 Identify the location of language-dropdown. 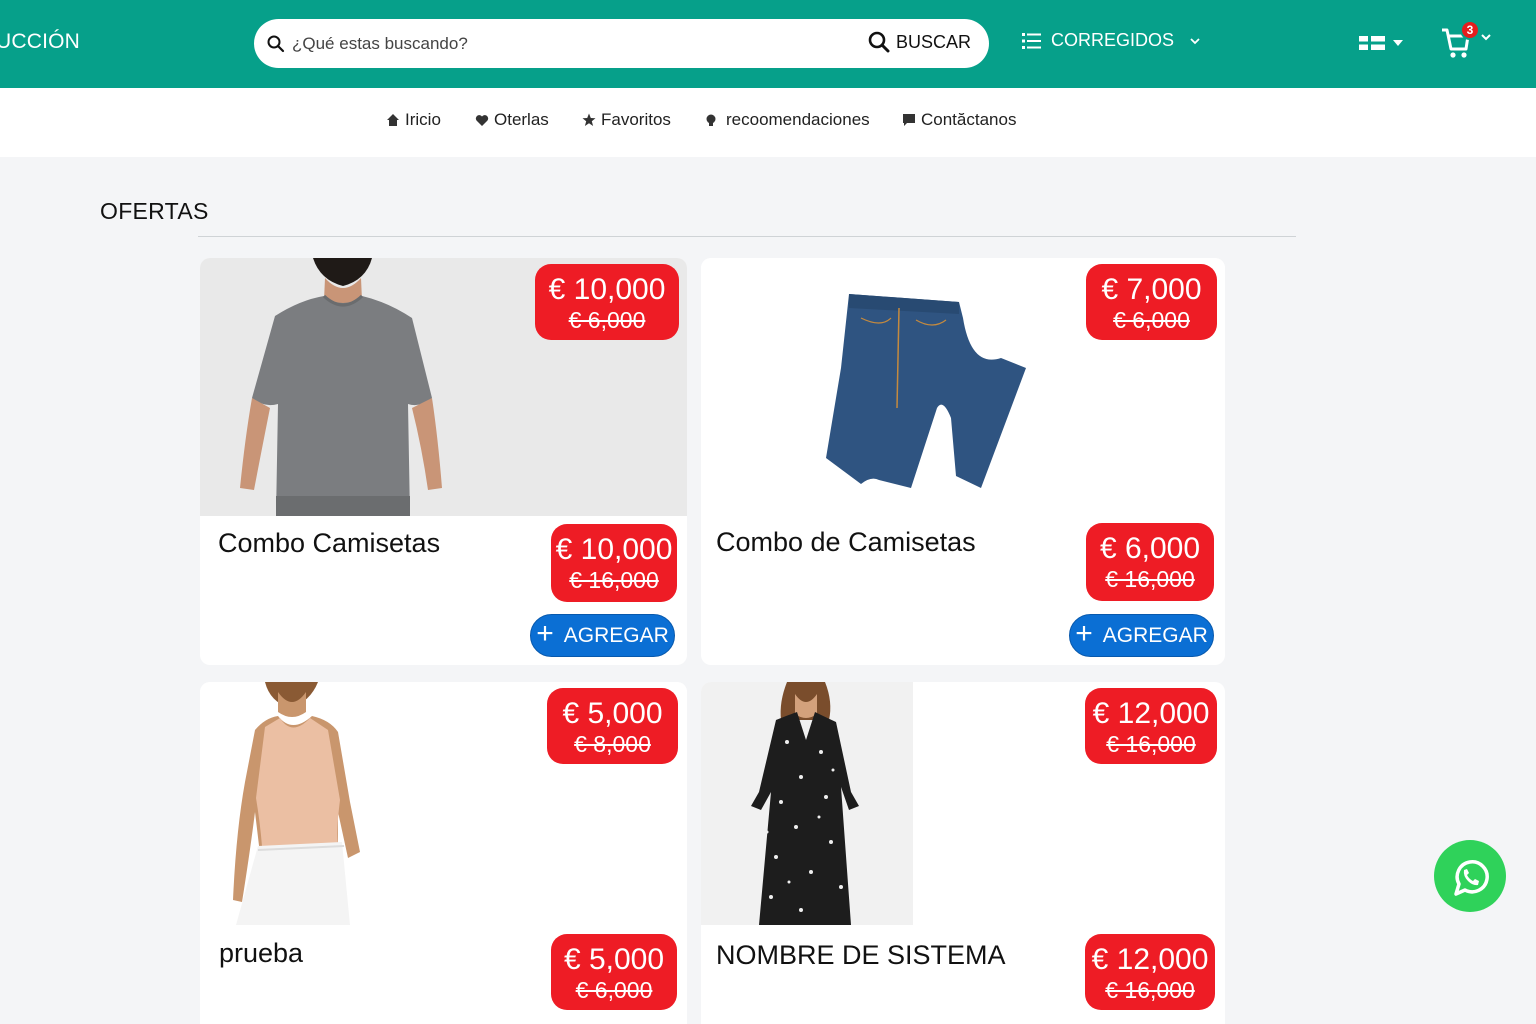
(1381, 43).